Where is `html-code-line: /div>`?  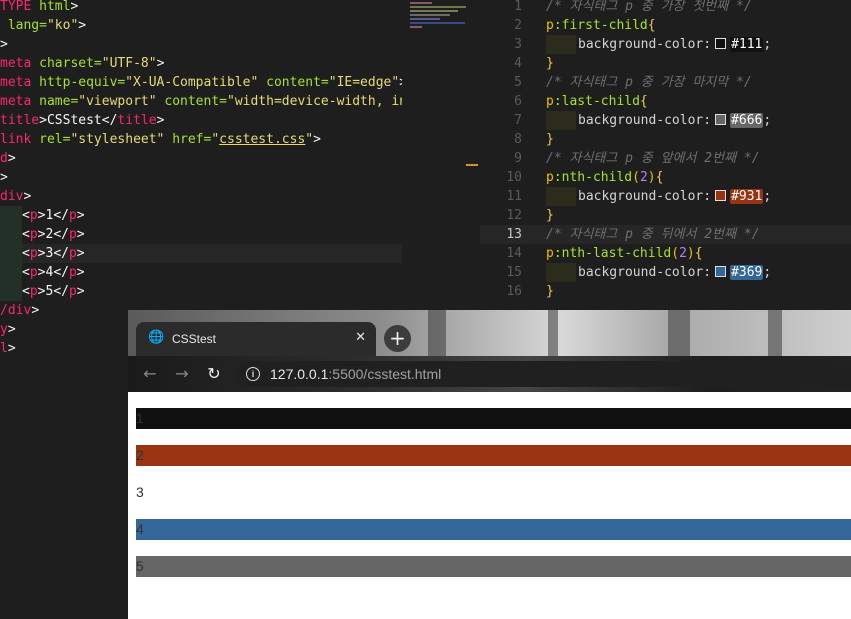 html-code-line: /div> is located at coordinates (19, 310).